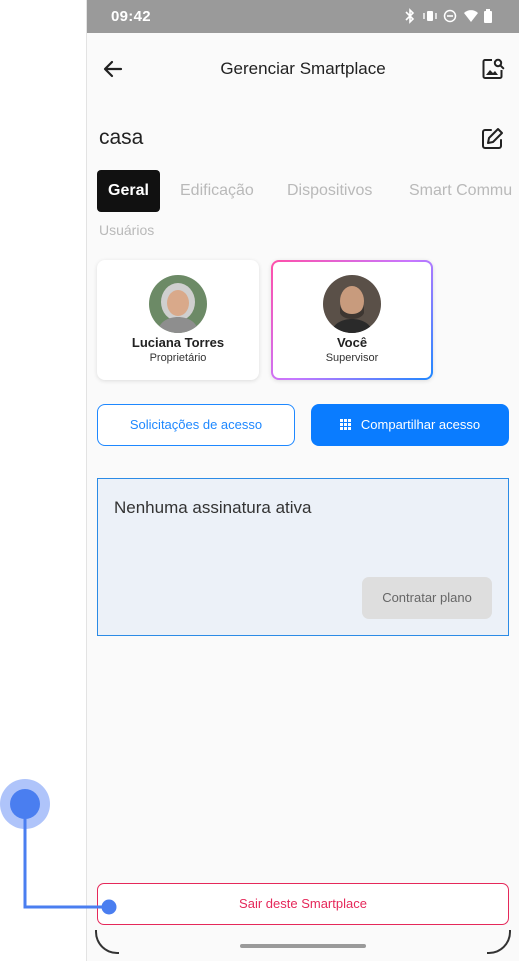 Image resolution: width=519 pixels, height=961 pixels. I want to click on battery-icon, so click(490, 16).